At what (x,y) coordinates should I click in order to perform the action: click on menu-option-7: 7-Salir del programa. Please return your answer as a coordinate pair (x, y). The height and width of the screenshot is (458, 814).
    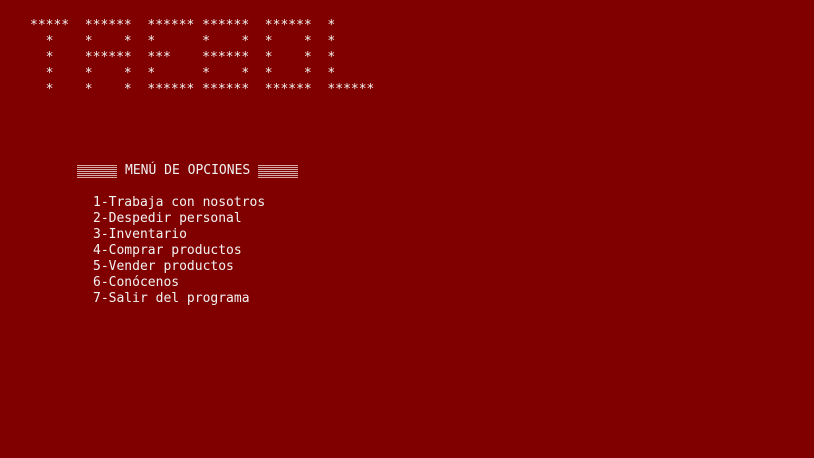
    Looking at the image, I should click on (171, 298).